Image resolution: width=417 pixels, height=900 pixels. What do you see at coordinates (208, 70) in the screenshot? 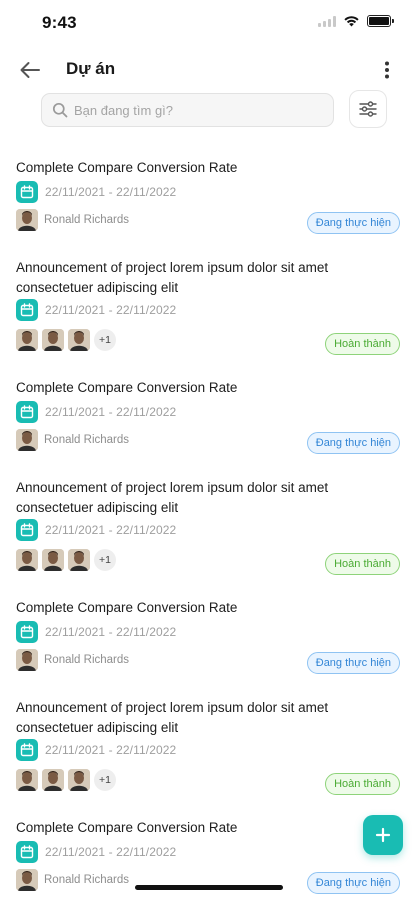
I see `app-header: Dự án` at bounding box center [208, 70].